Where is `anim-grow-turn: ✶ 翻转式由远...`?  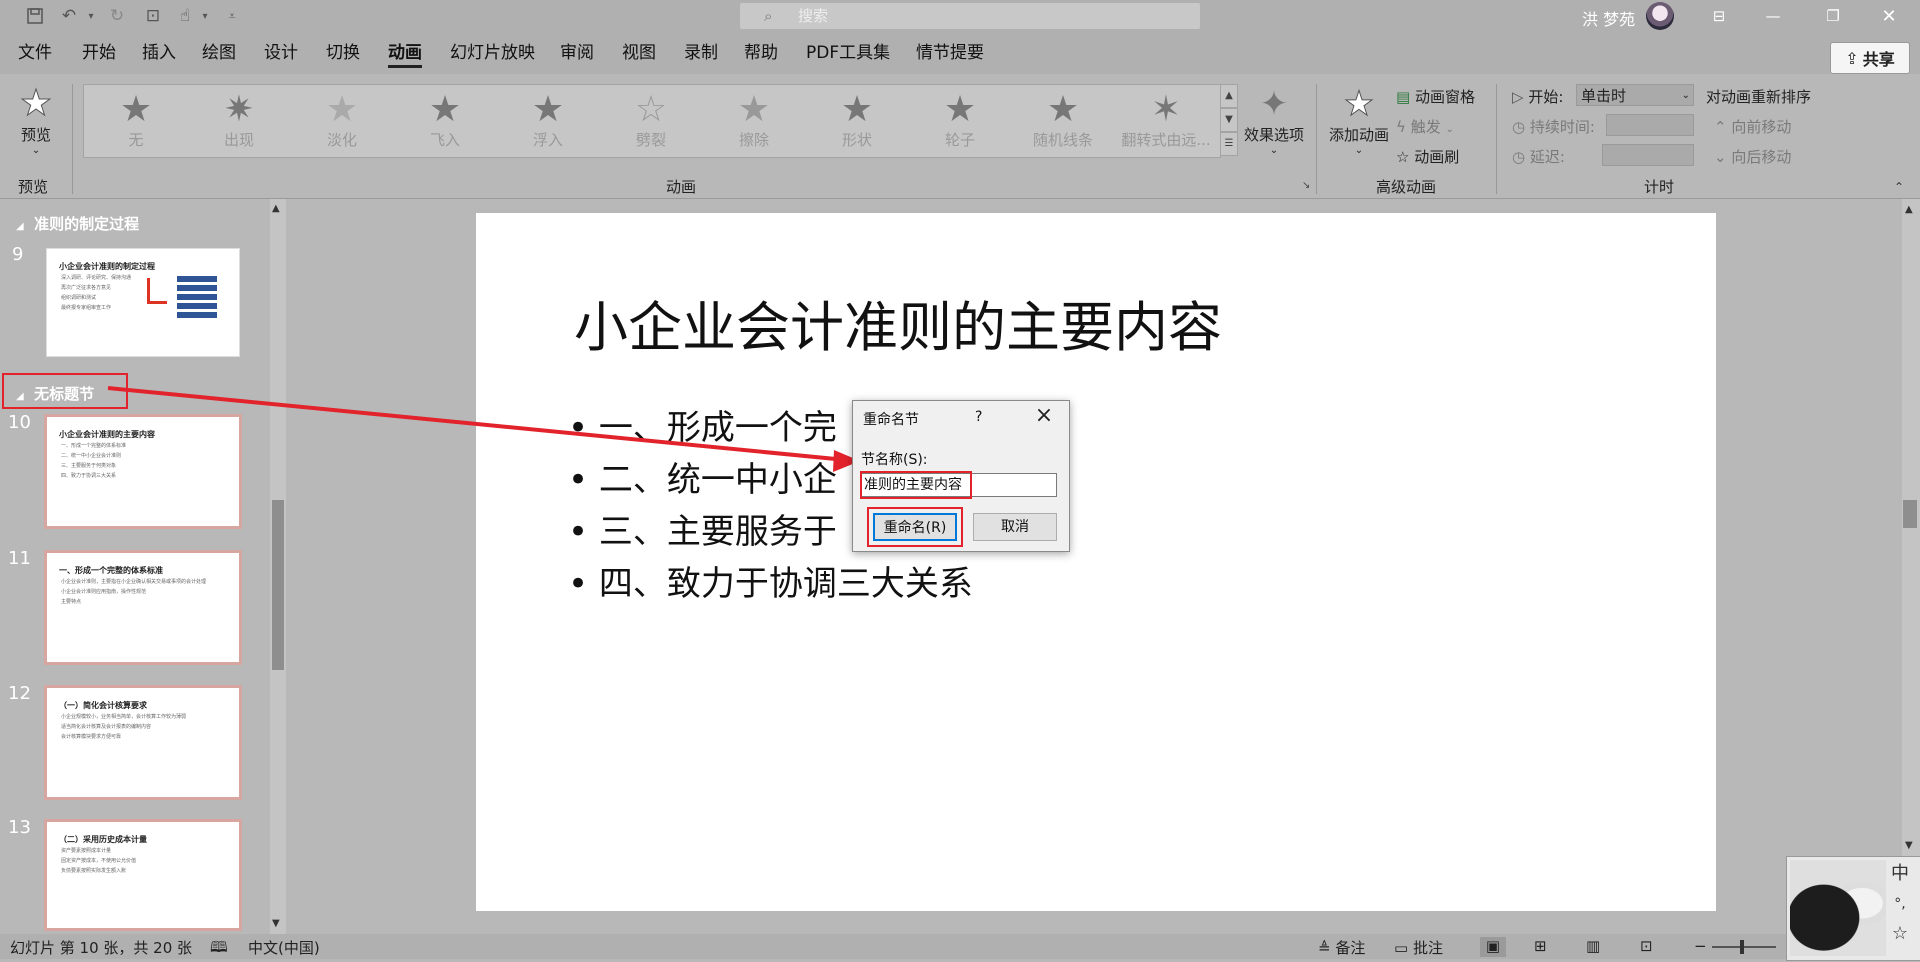
anim-grow-turn: ✶ 翻转式由远... is located at coordinates (1166, 122).